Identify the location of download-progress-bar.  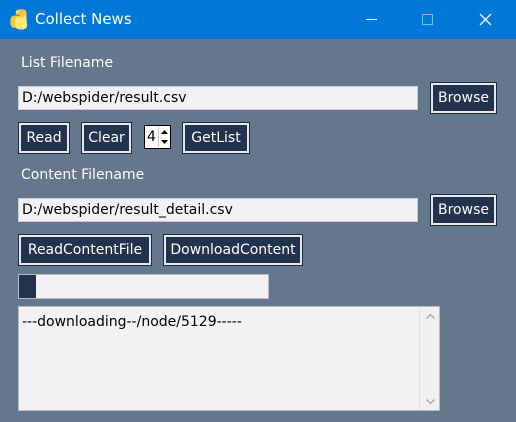
(143, 286).